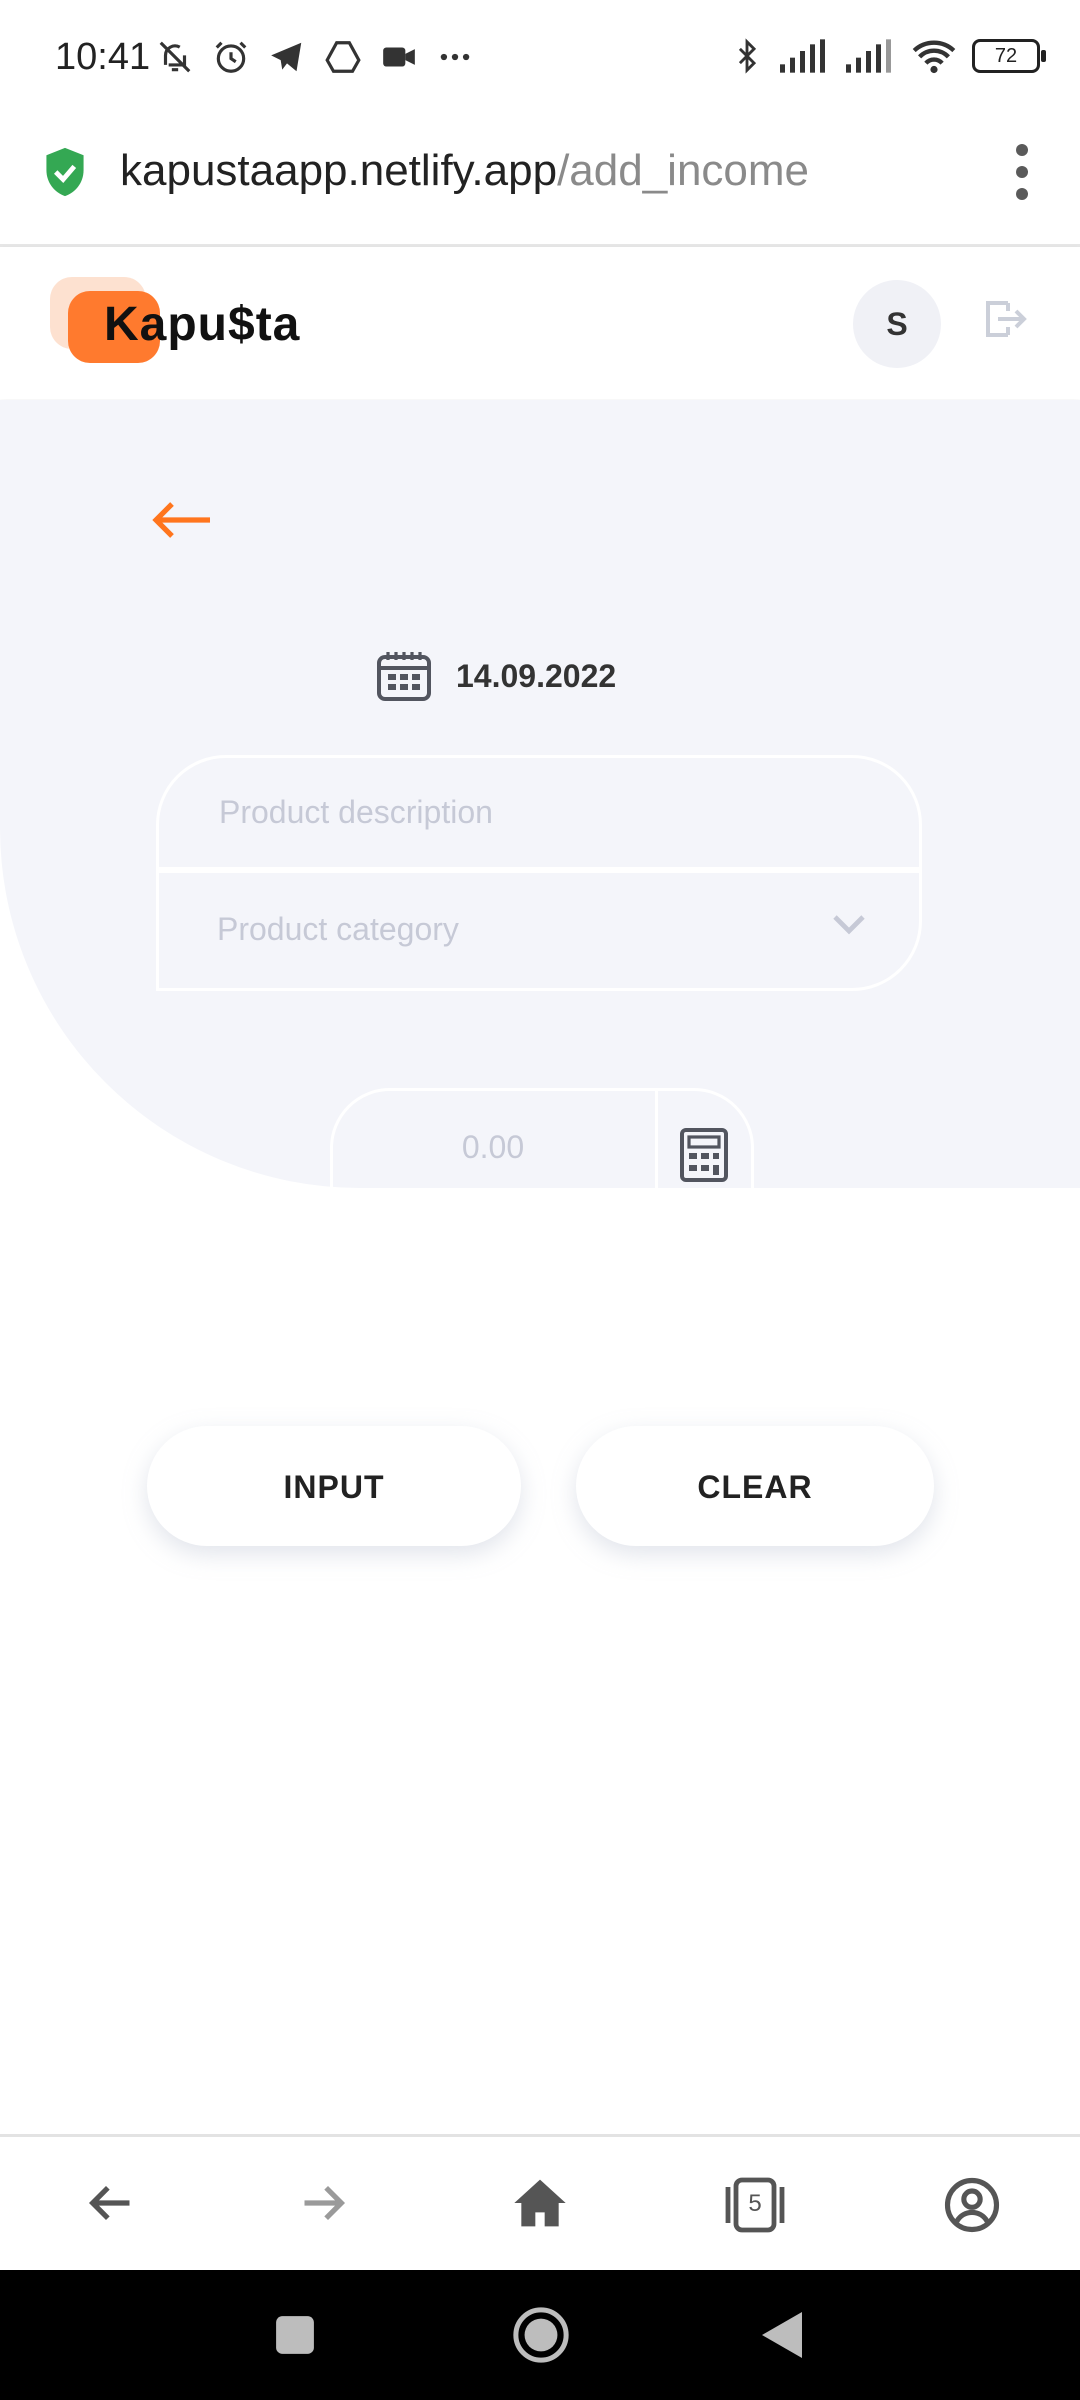  Describe the element at coordinates (747, 56) in the screenshot. I see `bluetooth-icon` at that location.